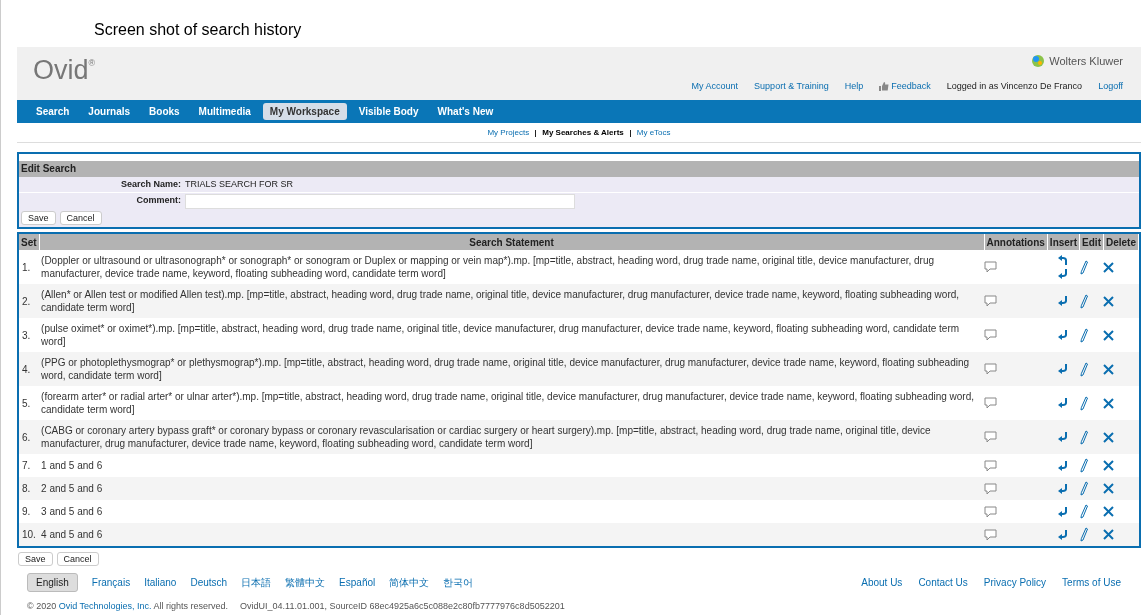 Image resolution: width=1147 pixels, height=615 pixels. Describe the element at coordinates (512, 301) in the screenshot. I see `search-statement: (Allen* or Allen test or modified Allen test).mp. [mp=title, abstract, heading word, drug trade name, original title, device manufacturer, drug manufacturer, device trade name, keyword, floating subheading word, candidate term word]` at that location.